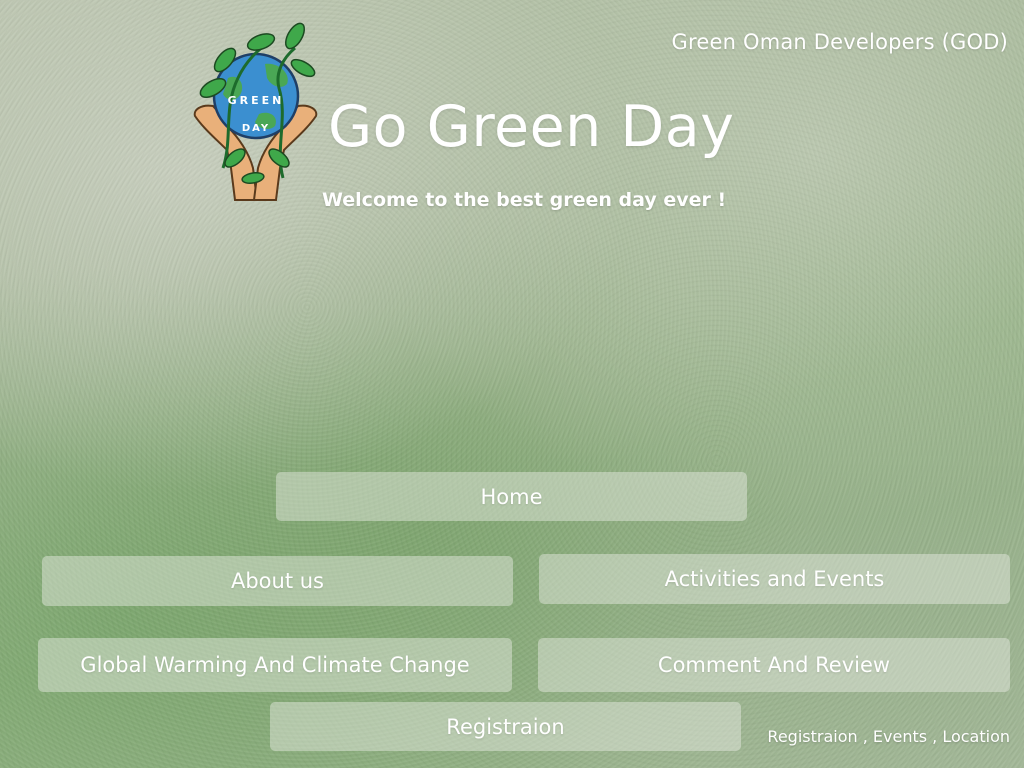  I want to click on footer-links: Registraion , Events , Location, so click(888, 736).